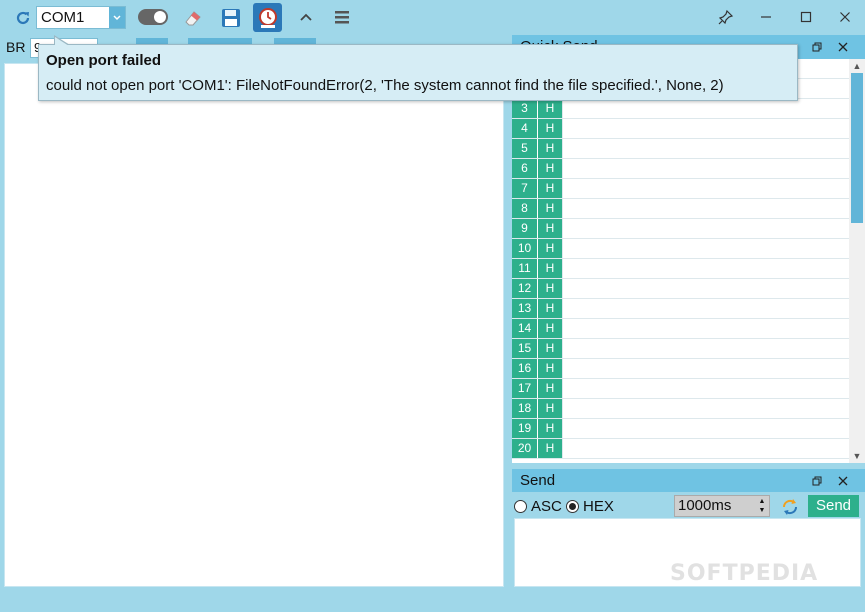  I want to click on quick-send-number: 5, so click(525, 148).